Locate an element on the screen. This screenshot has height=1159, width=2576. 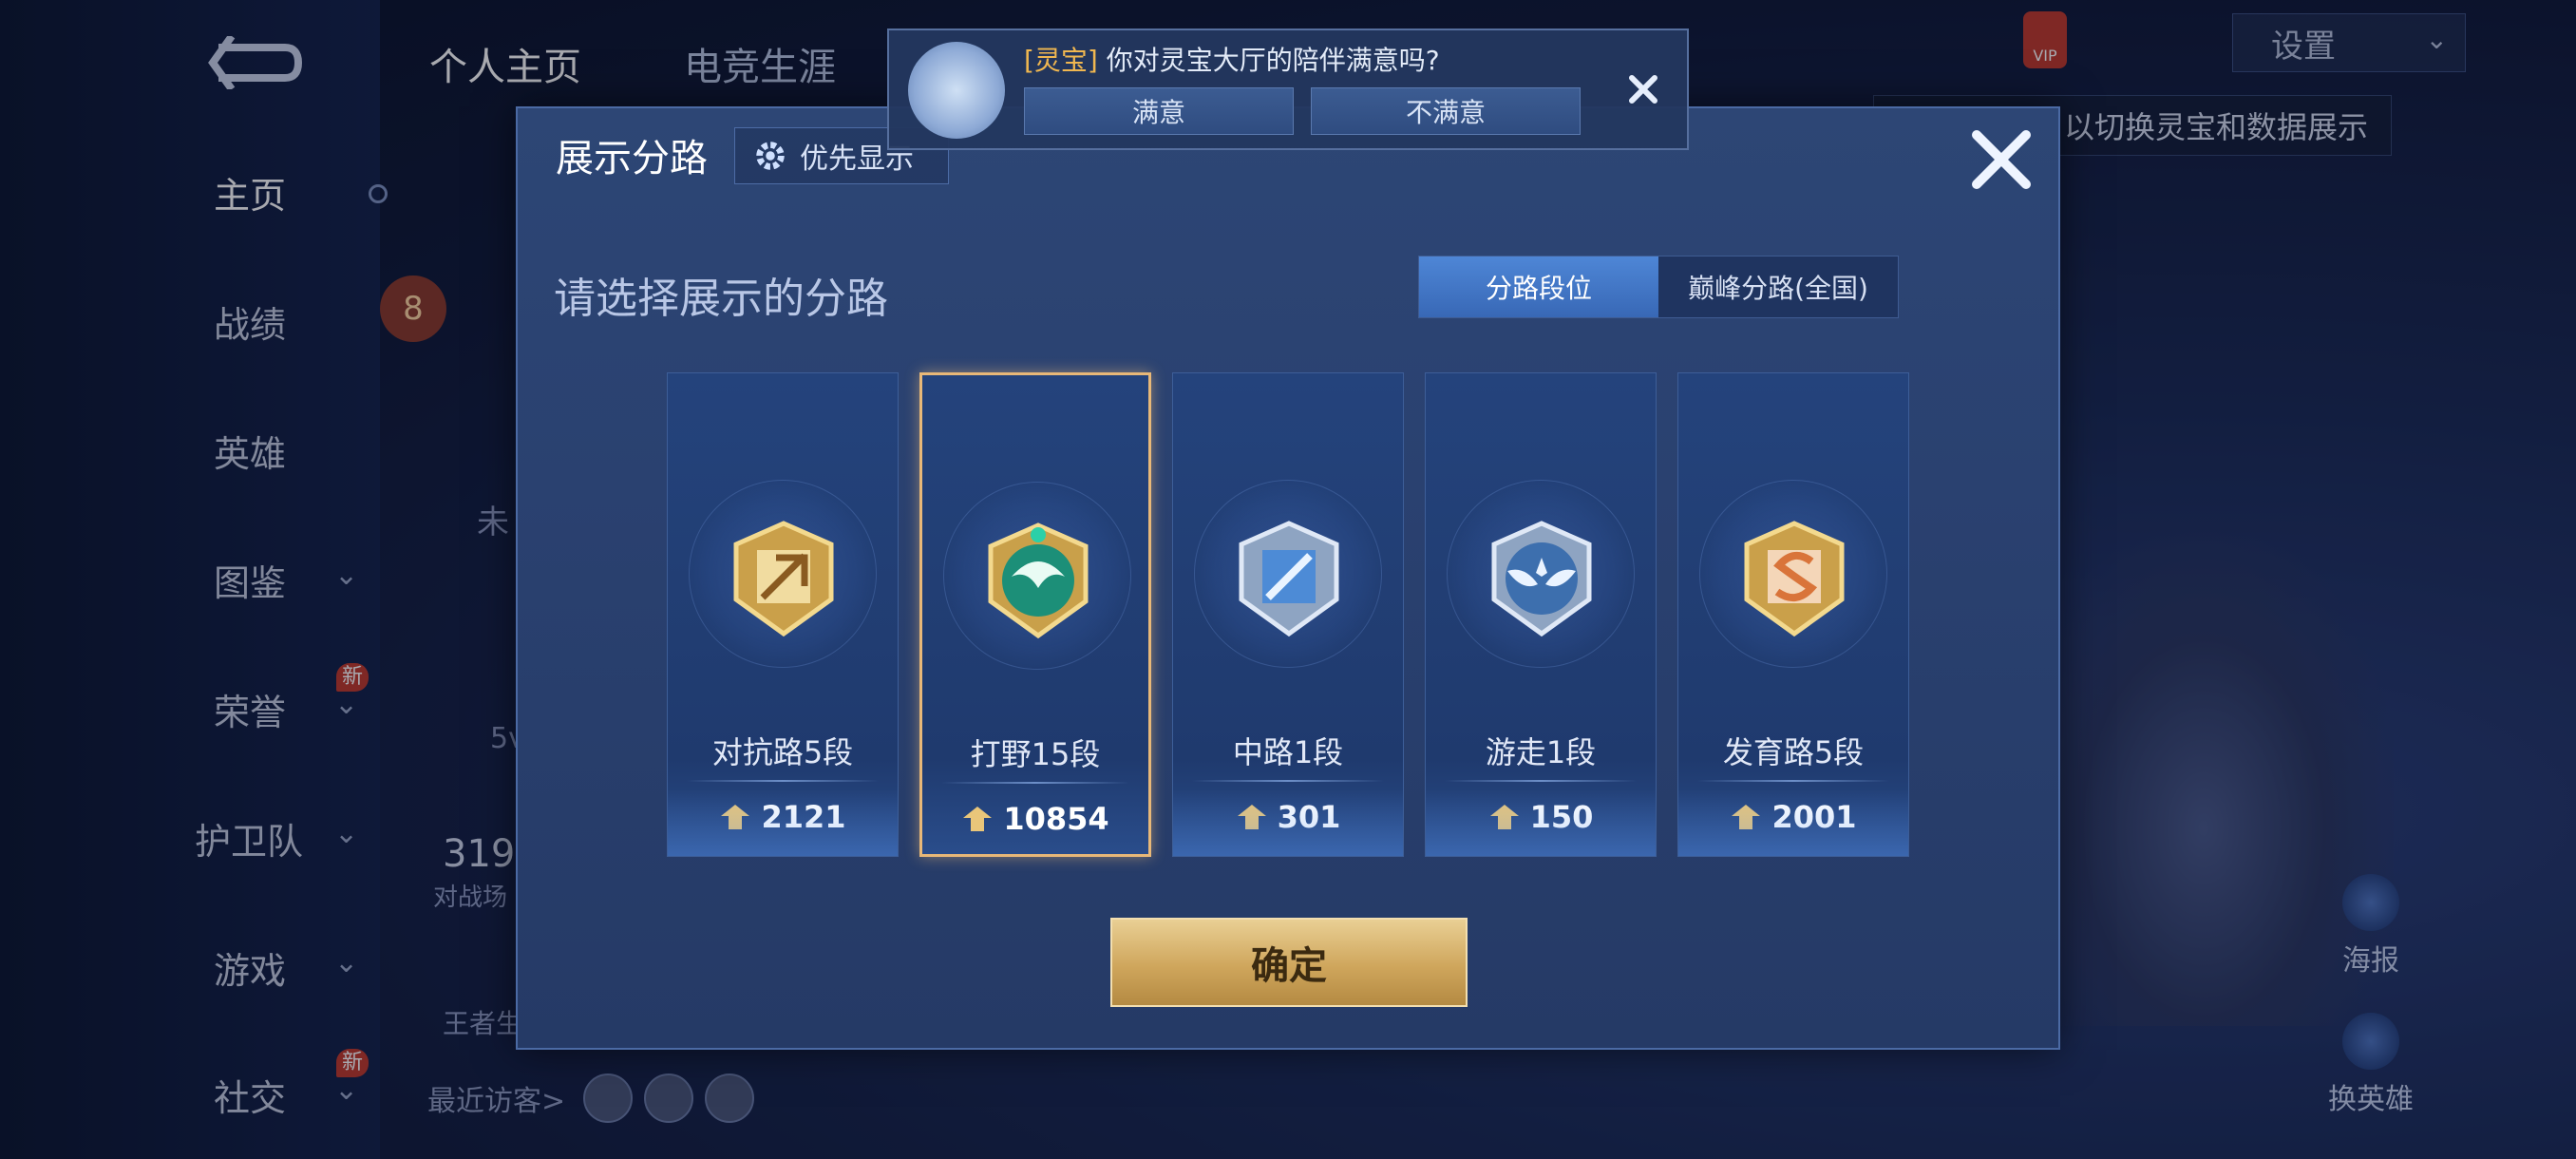
roam-wings-emblem-icon is located at coordinates (1541, 579).